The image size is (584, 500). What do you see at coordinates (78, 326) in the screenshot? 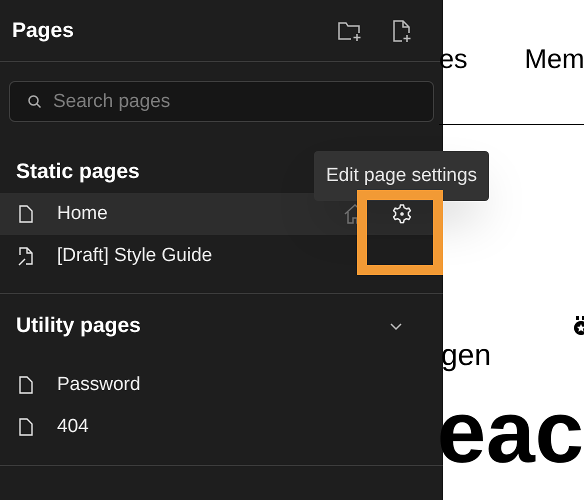
I see `section-title: Utility pages` at bounding box center [78, 326].